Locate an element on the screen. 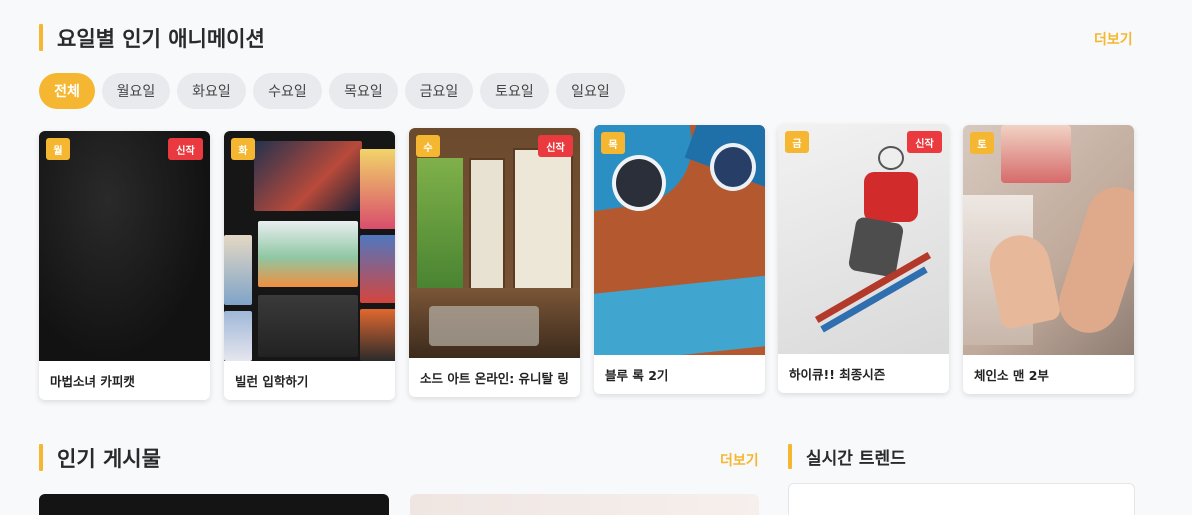 The image size is (1192, 515). day-tabs: 전체 월요일 화요일 수요일 목요일 금요일 토요일 일요일 is located at coordinates (332, 91).